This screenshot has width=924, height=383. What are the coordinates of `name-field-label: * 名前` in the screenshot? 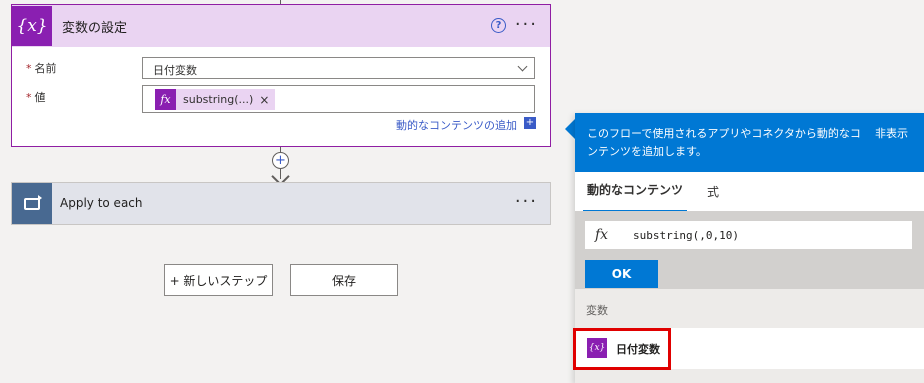 It's located at (41, 68).